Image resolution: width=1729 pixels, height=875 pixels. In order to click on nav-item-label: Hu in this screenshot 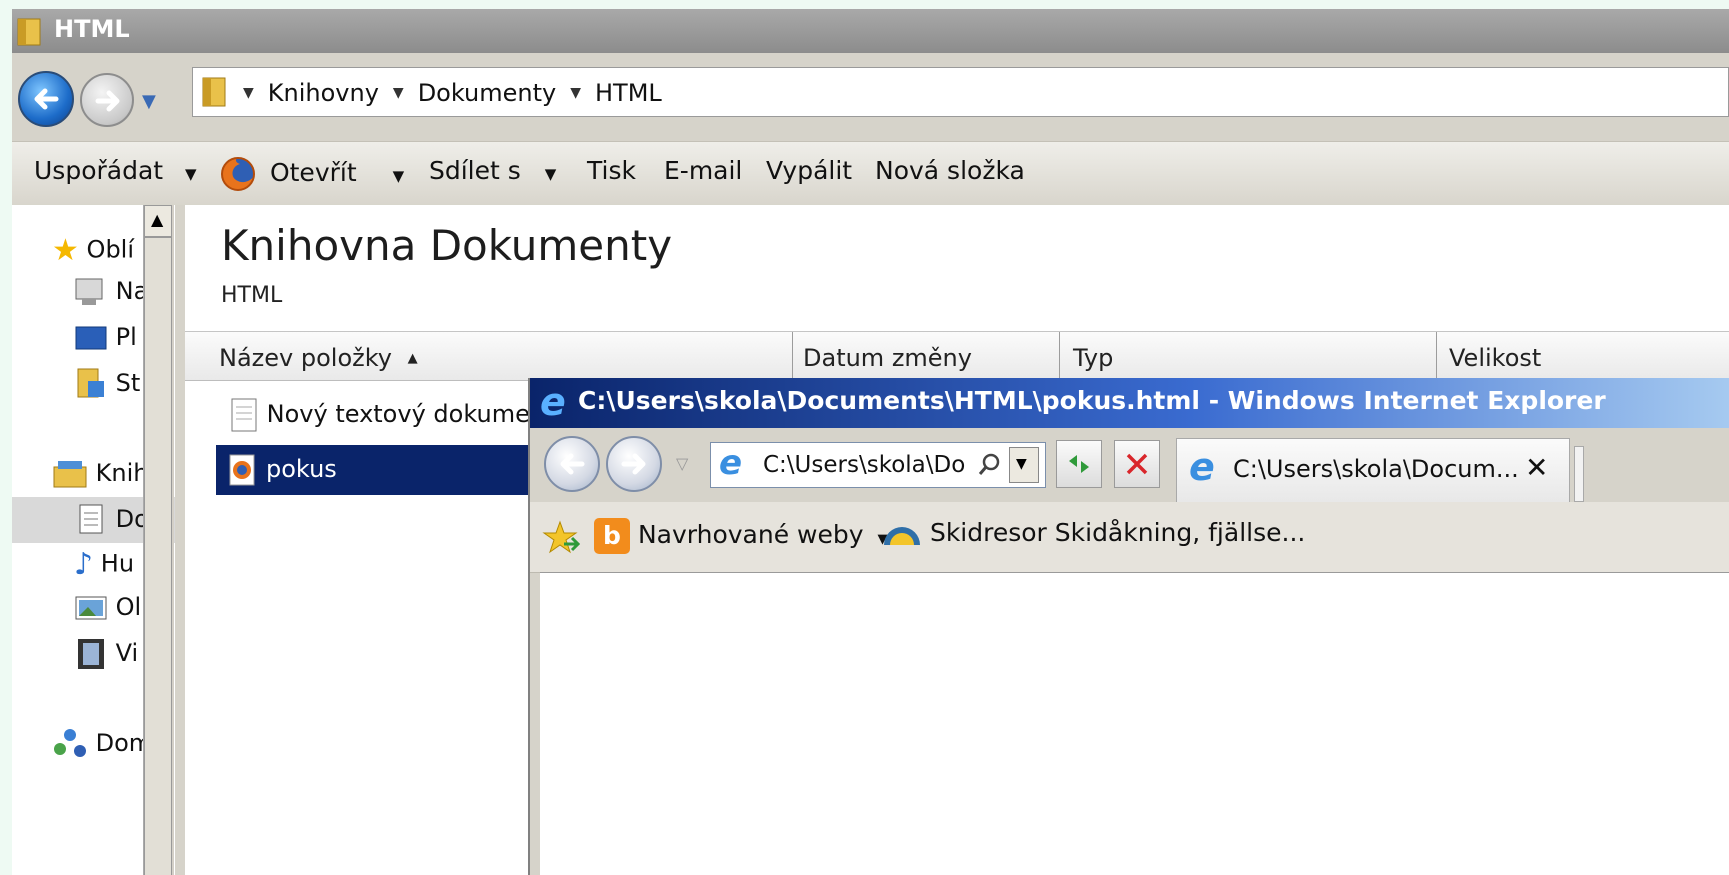, I will do `click(117, 563)`.